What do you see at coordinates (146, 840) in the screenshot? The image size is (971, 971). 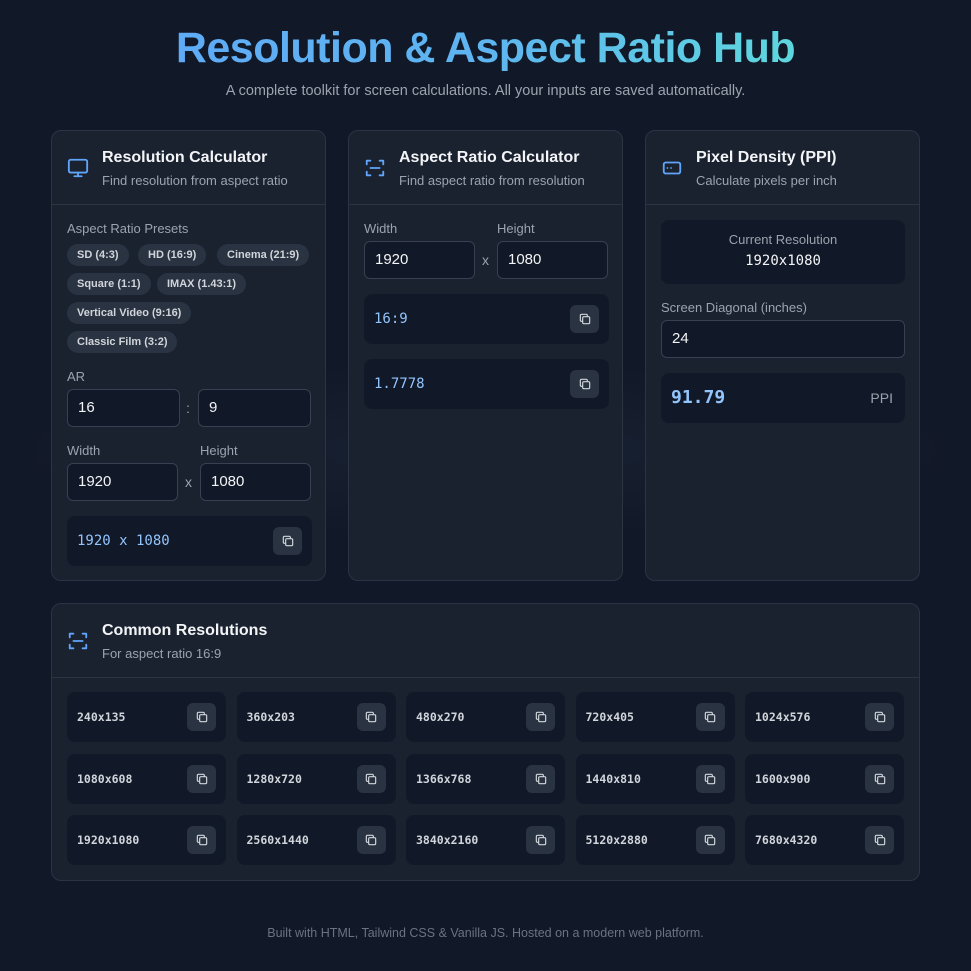 I see `resolution-tile: 1920x1080` at bounding box center [146, 840].